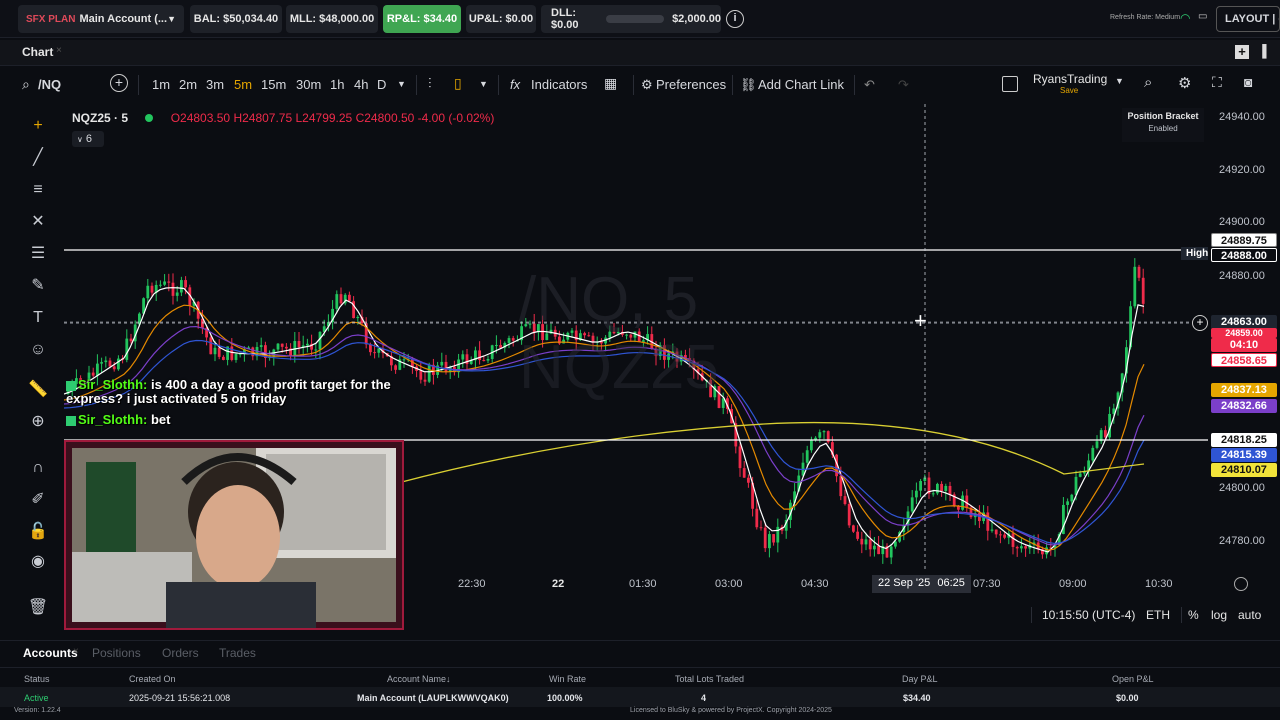  I want to click on lock-icon: 🔓, so click(38, 532).